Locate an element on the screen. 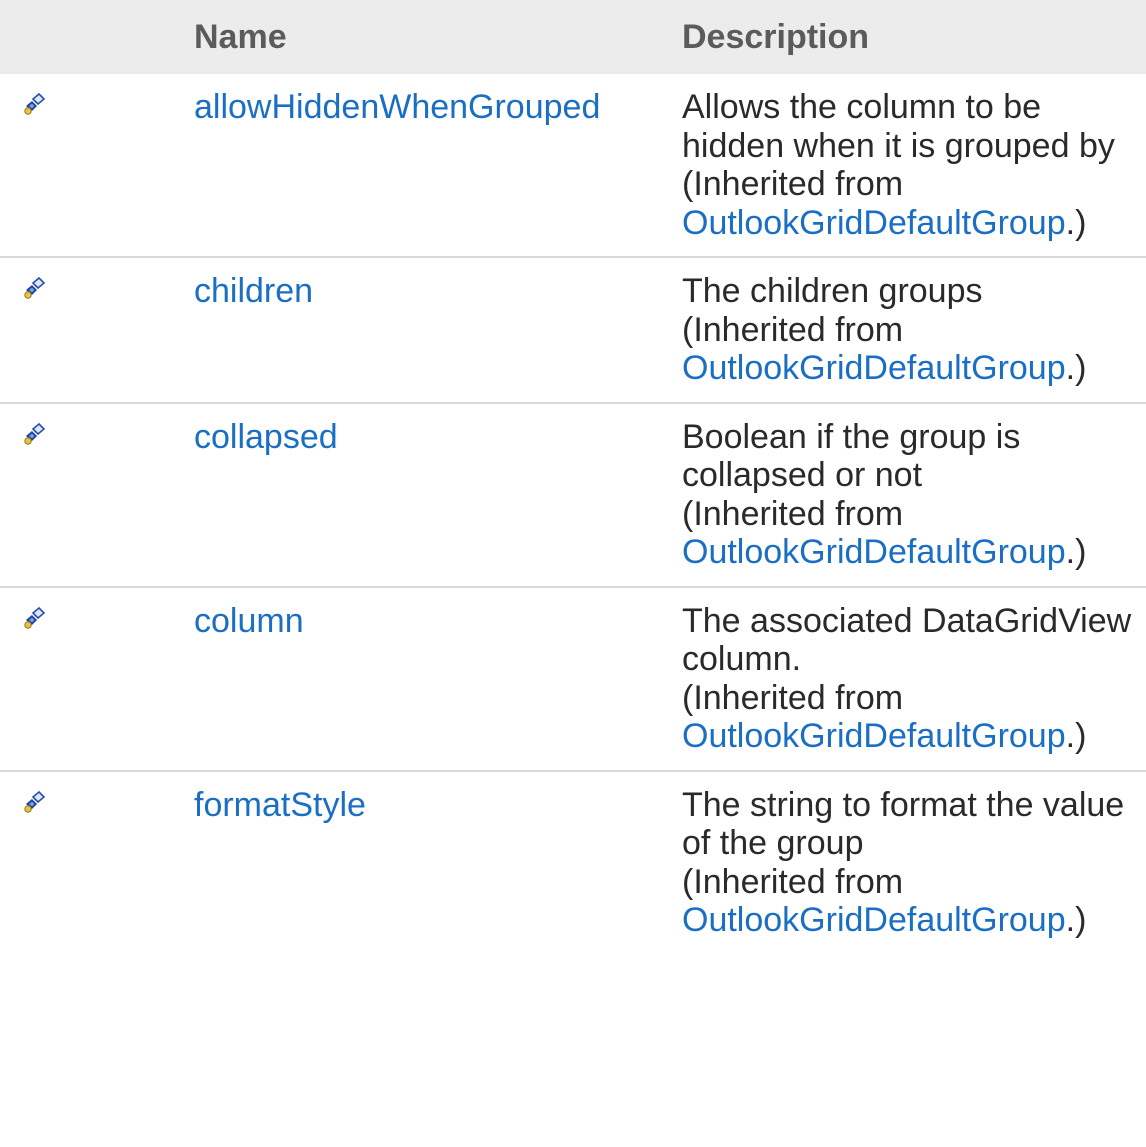 The height and width of the screenshot is (1147, 1146). table-header: Name Description is located at coordinates (573, 37).